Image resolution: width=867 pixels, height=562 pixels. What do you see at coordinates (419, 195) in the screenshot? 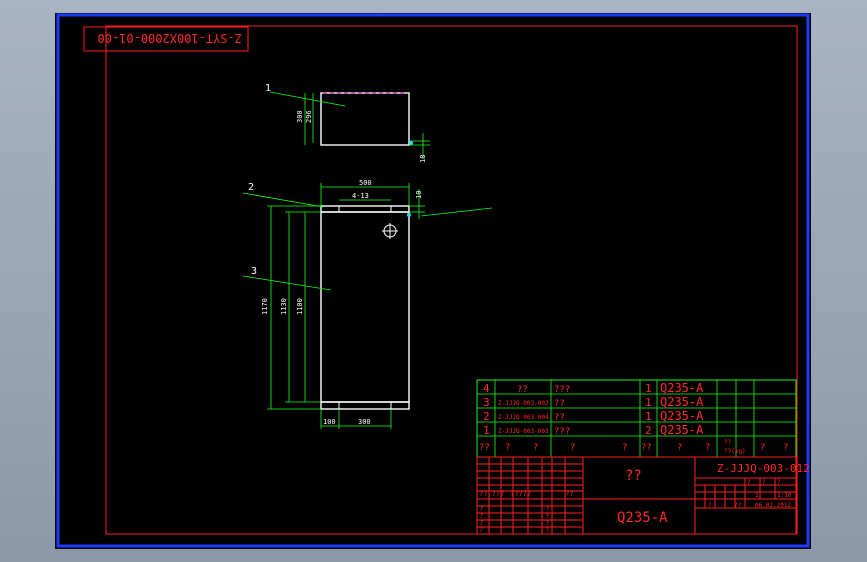
I see `dim-main-offset: 10` at bounding box center [419, 195].